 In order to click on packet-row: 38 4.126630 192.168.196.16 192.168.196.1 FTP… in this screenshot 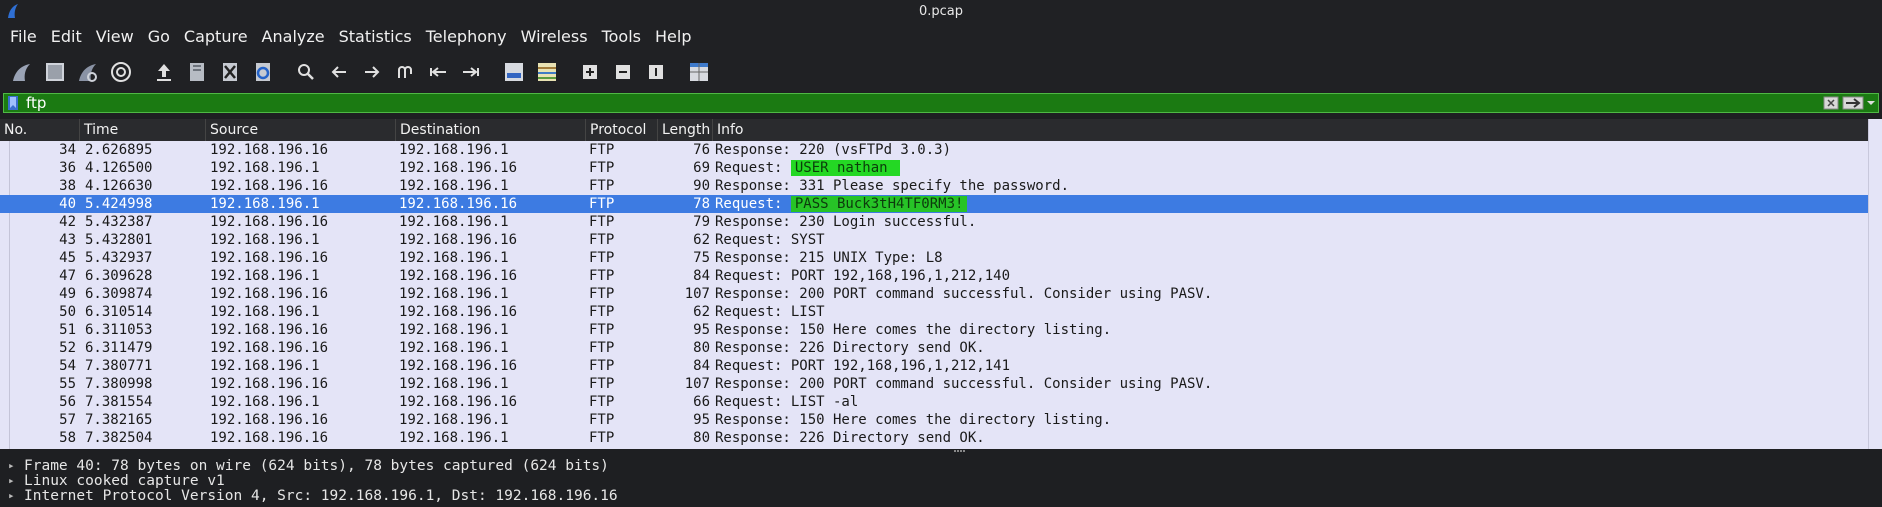, I will do `click(934, 186)`.